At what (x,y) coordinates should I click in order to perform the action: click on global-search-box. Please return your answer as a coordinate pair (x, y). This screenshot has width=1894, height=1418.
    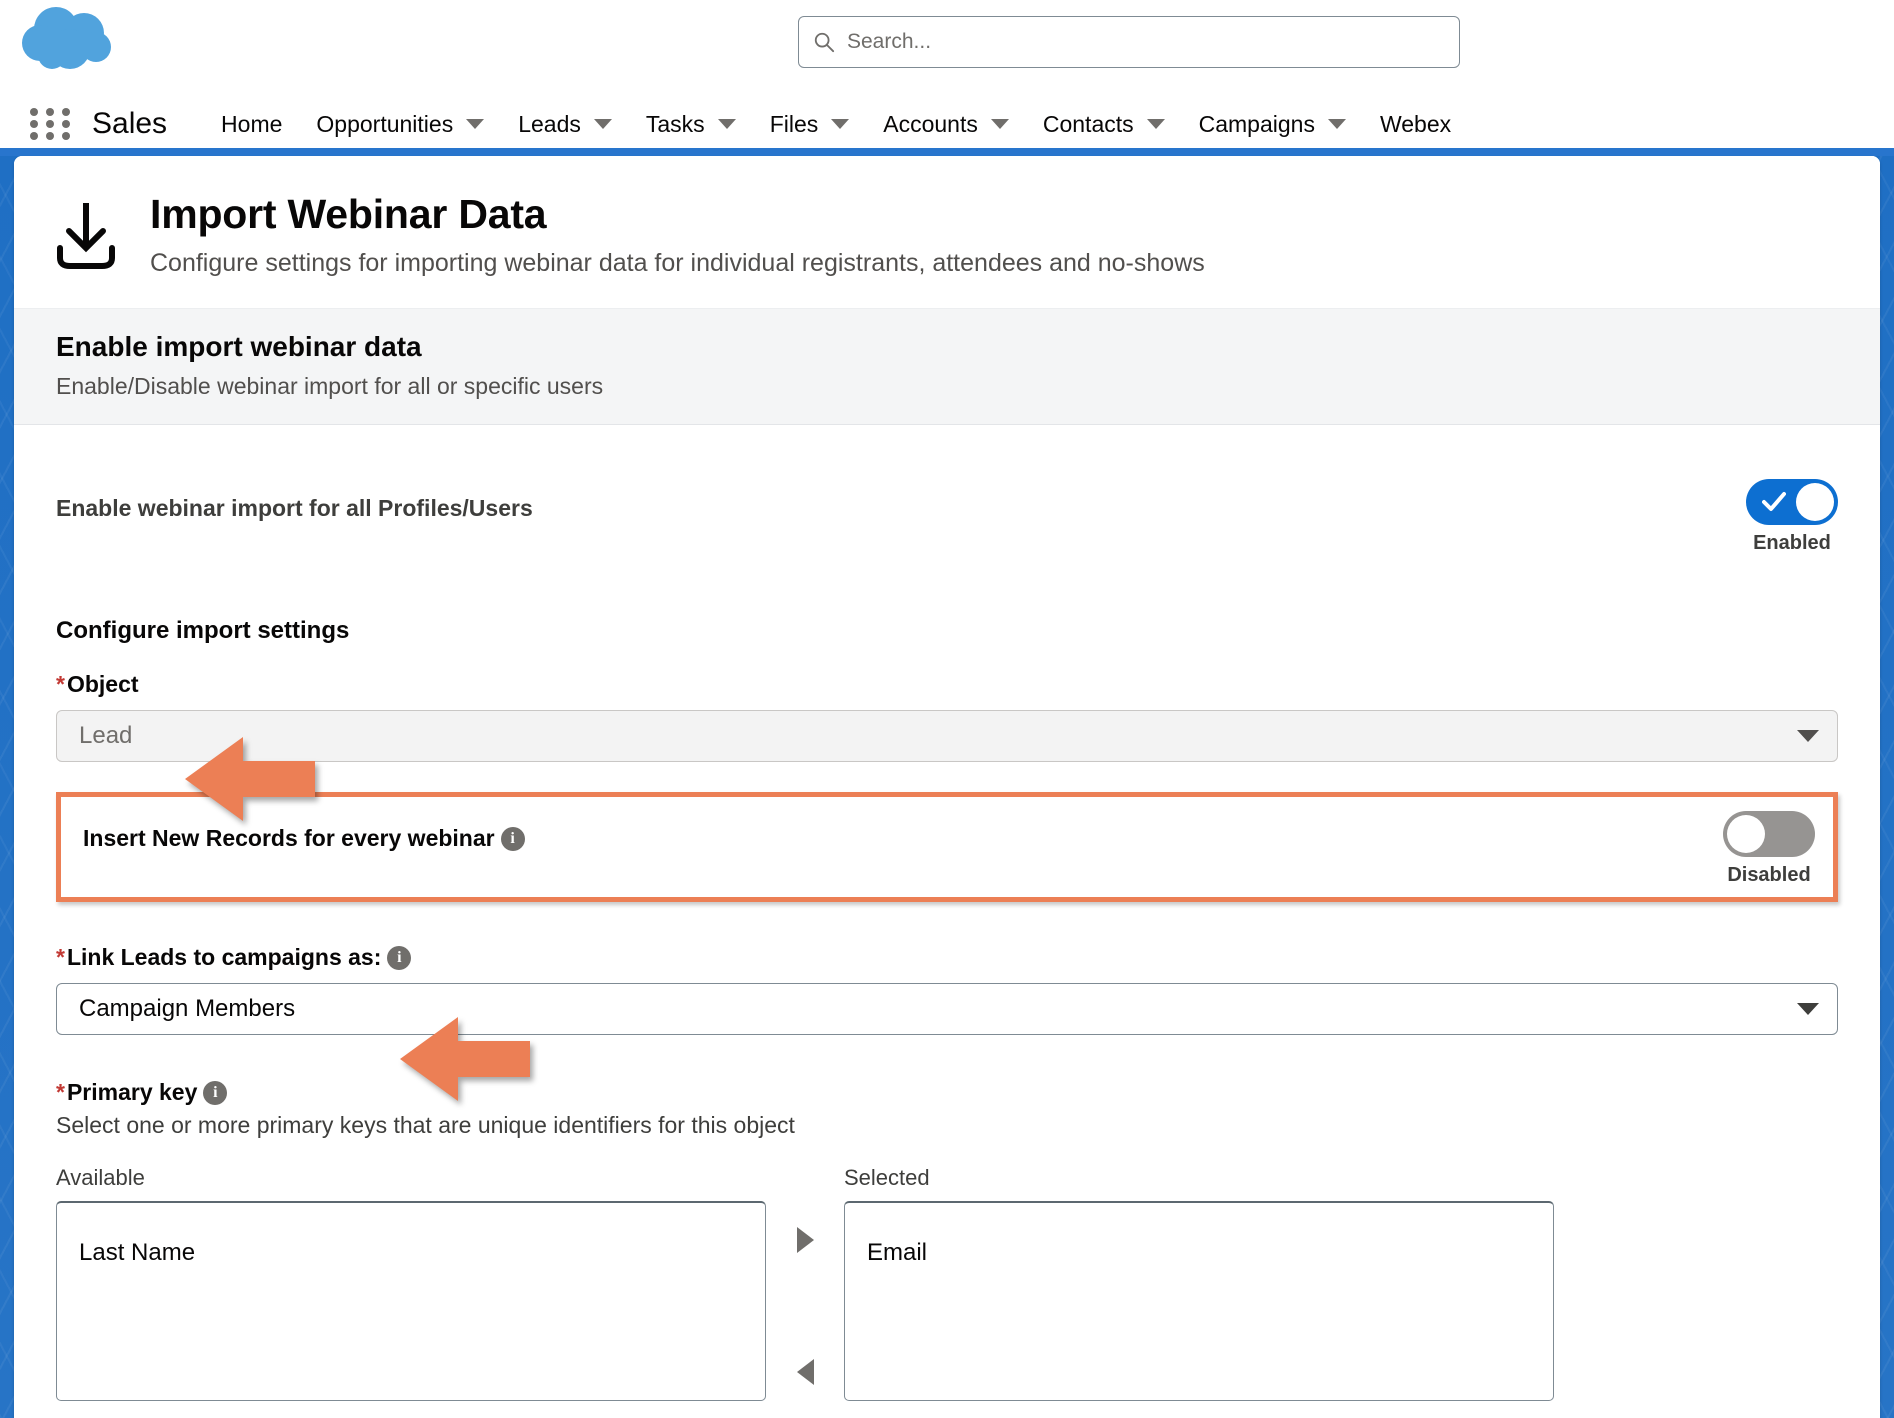
    Looking at the image, I should click on (1129, 42).